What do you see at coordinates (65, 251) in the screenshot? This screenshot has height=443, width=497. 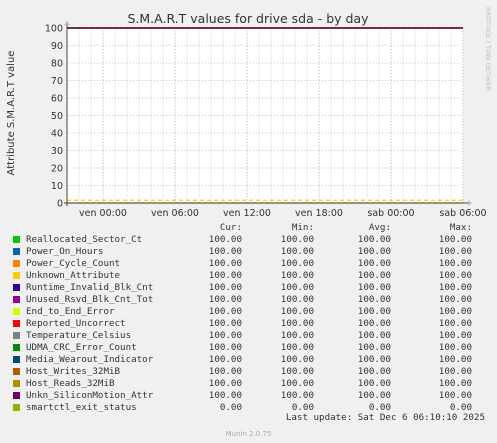 I see `legend-series-name: Power_On_Hours` at bounding box center [65, 251].